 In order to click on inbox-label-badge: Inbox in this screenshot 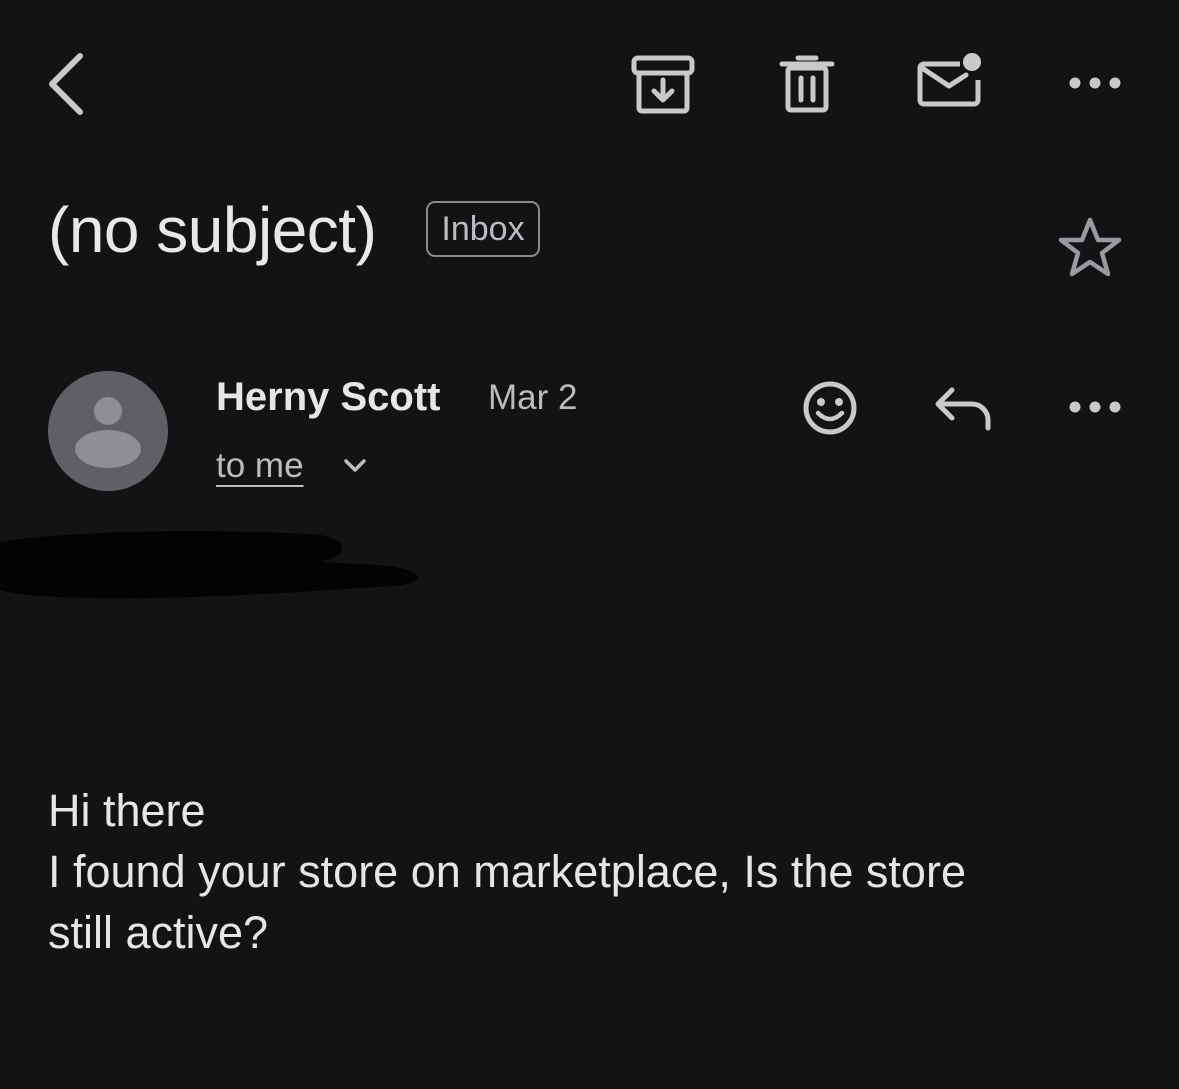, I will do `click(483, 229)`.